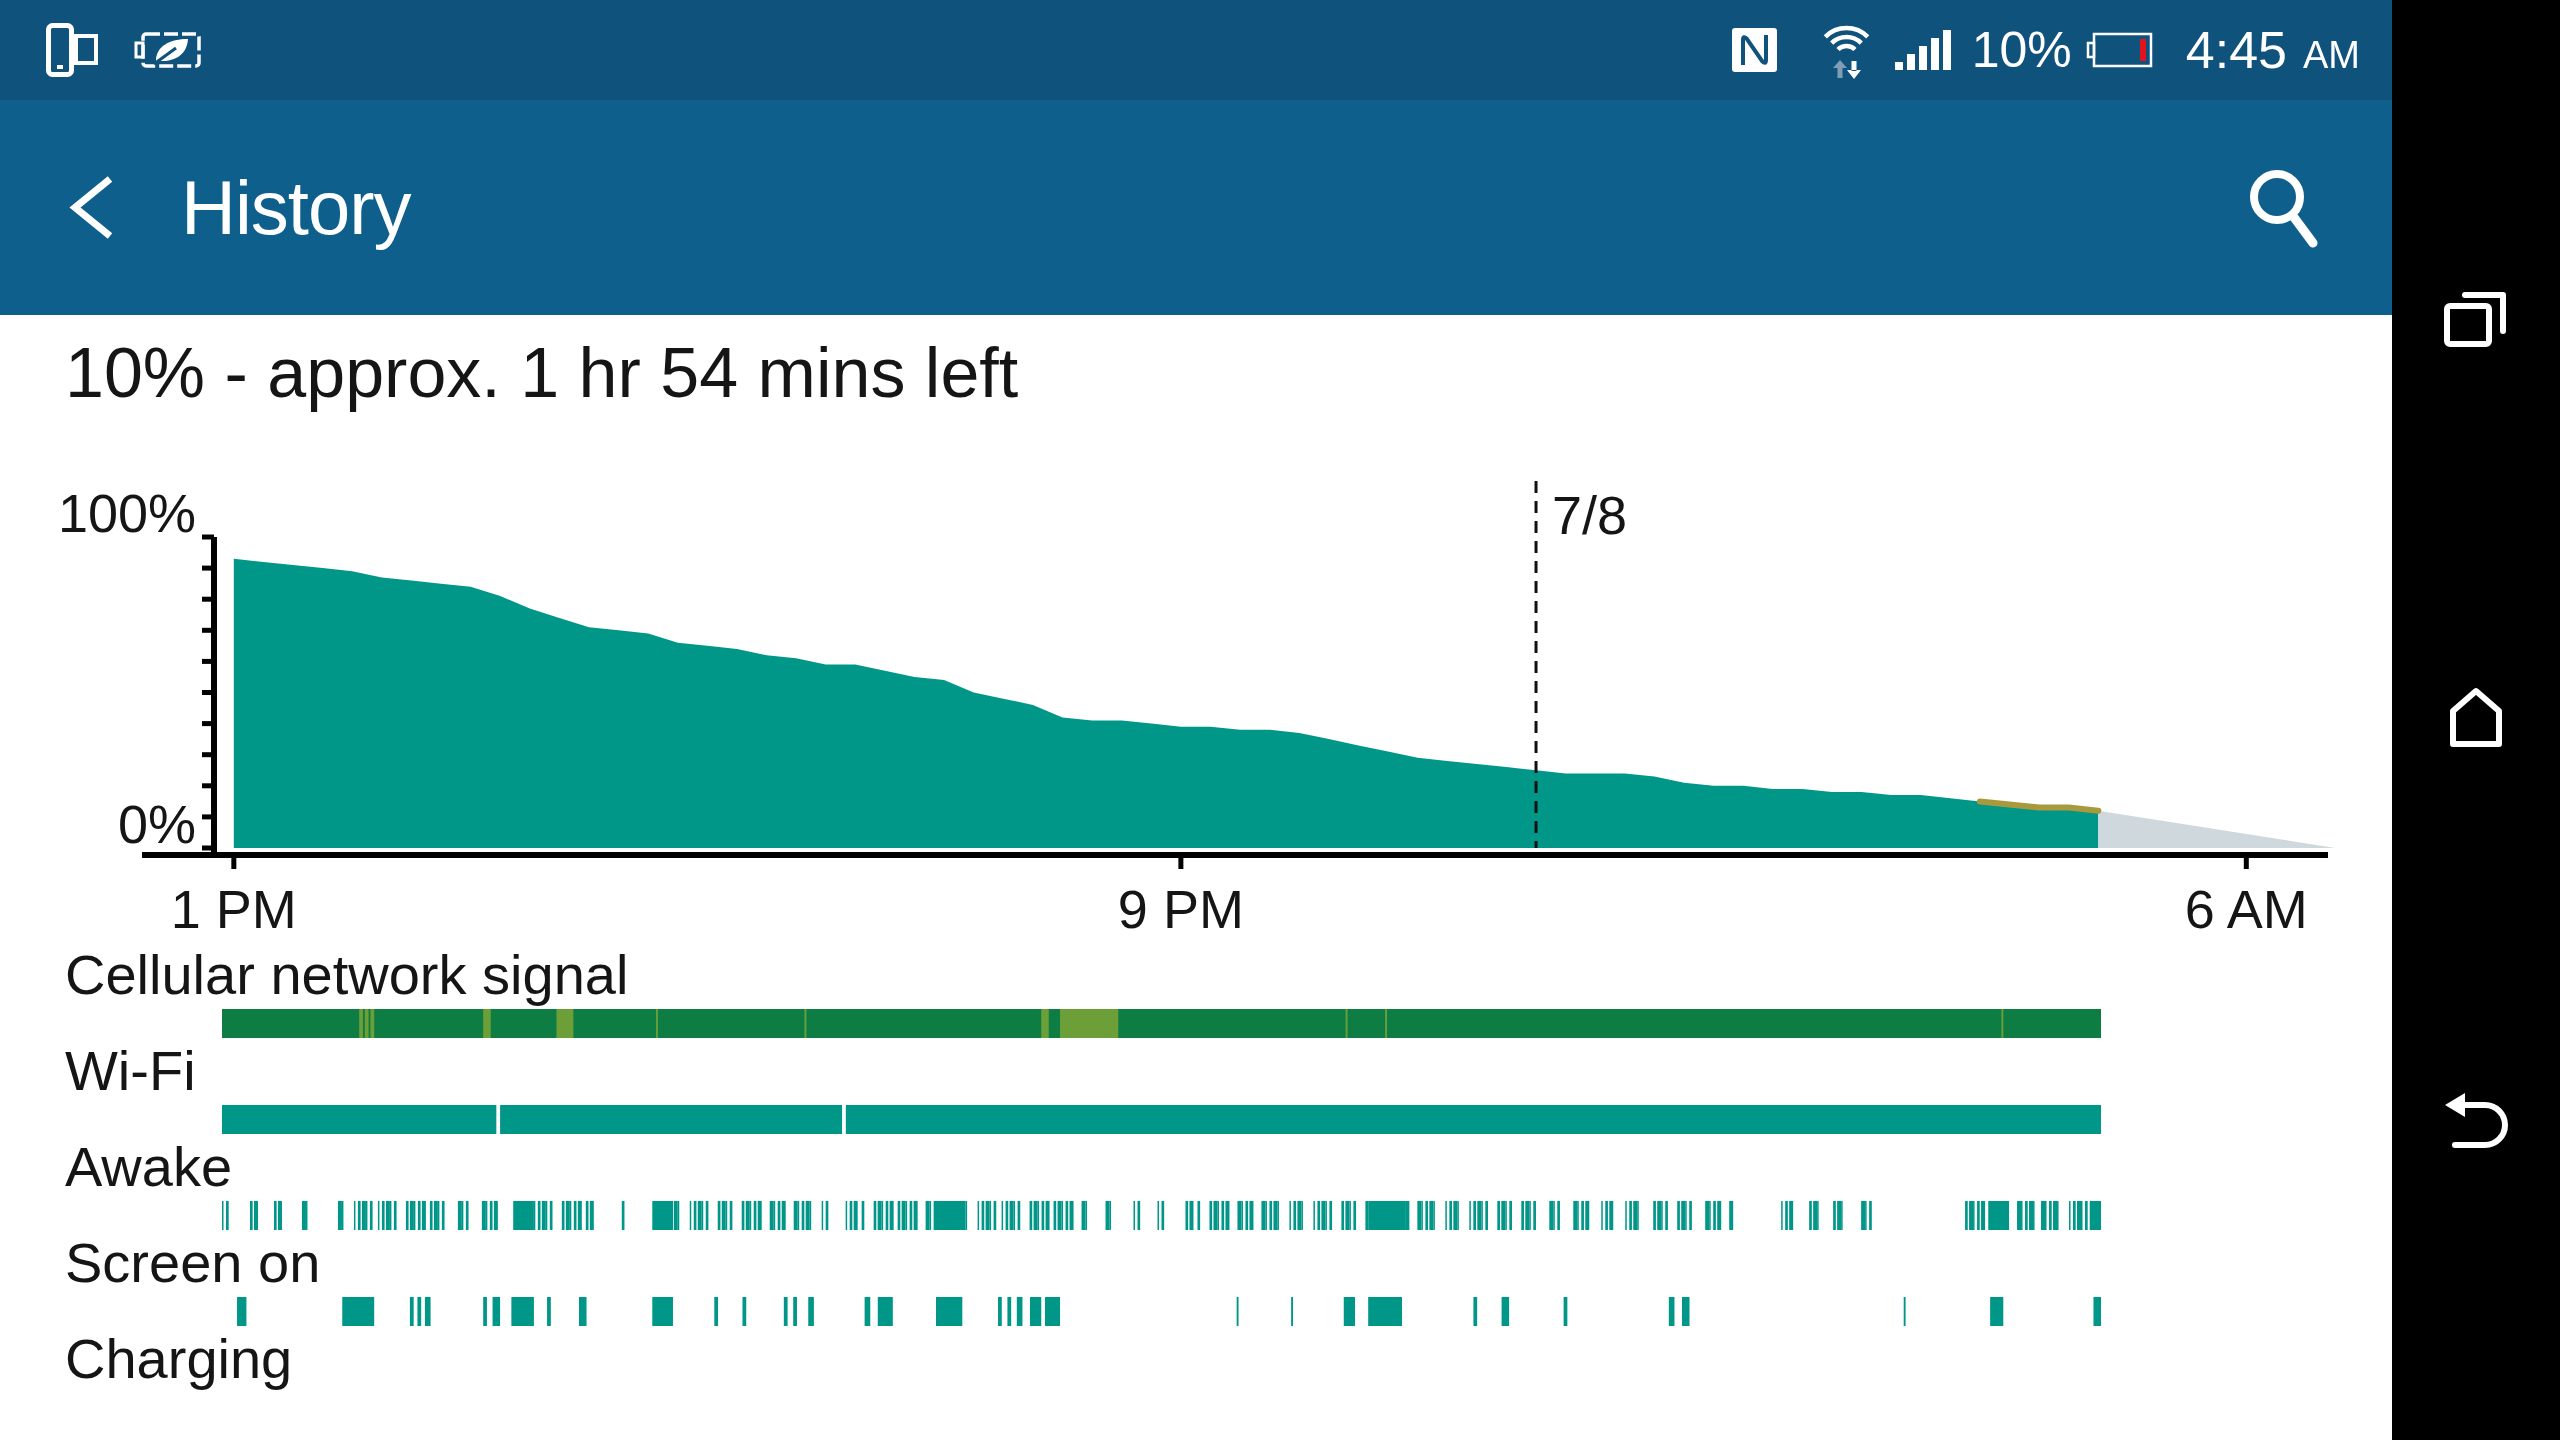  I want to click on clock-period: AM, so click(2331, 55).